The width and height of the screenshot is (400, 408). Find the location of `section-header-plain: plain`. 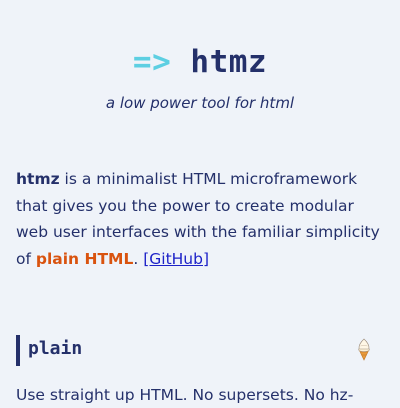

section-header-plain: plain is located at coordinates (200, 350).